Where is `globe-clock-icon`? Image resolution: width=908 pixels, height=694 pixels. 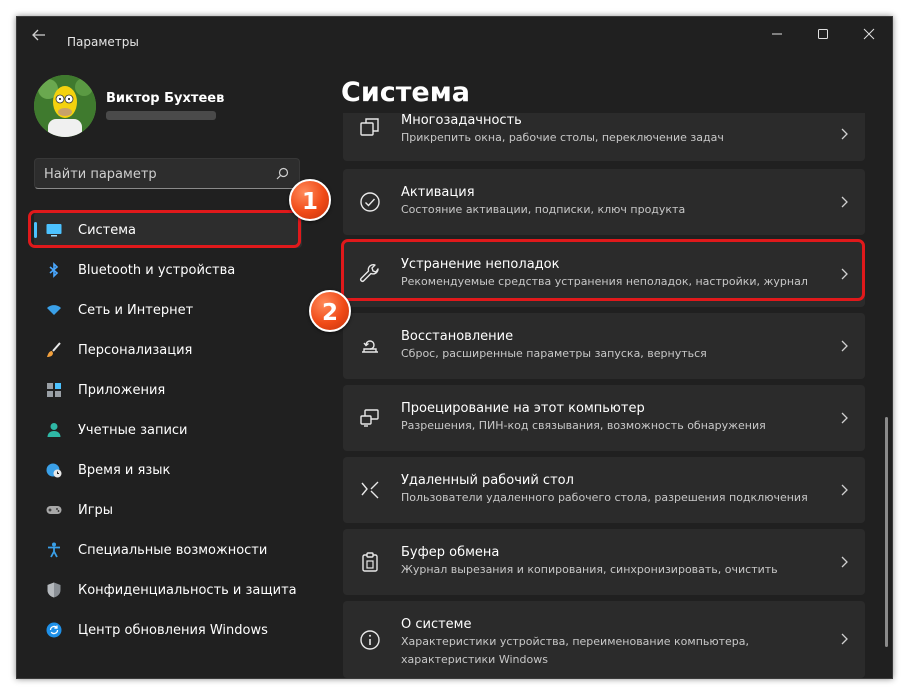 globe-clock-icon is located at coordinates (54, 470).